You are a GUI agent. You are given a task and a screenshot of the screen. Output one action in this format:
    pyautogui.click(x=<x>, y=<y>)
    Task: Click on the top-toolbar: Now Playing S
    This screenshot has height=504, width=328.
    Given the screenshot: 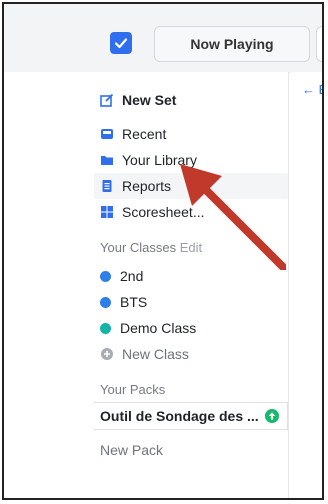 What is the action you would take?
    pyautogui.click(x=163, y=38)
    